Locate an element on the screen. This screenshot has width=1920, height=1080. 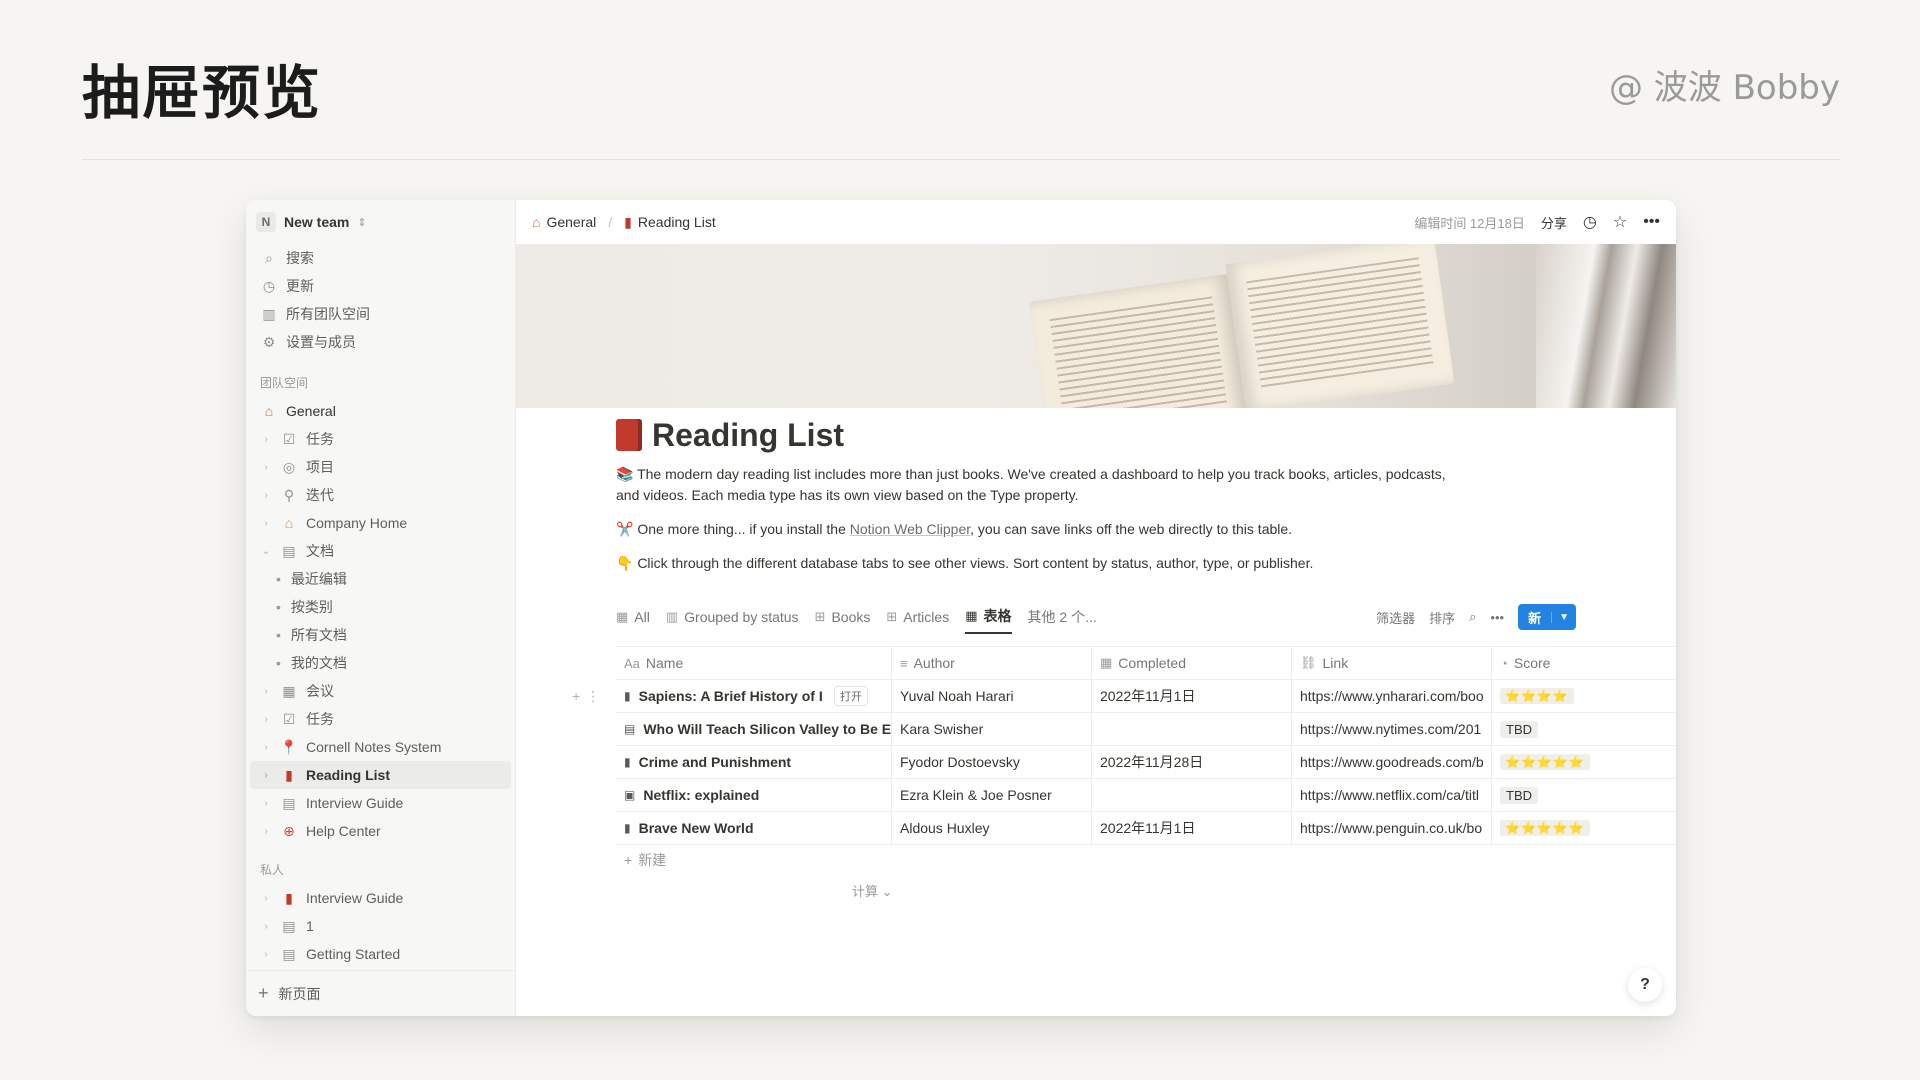
sidebar-item-getting-started: › ▤ Getting Started is located at coordinates (380, 954).